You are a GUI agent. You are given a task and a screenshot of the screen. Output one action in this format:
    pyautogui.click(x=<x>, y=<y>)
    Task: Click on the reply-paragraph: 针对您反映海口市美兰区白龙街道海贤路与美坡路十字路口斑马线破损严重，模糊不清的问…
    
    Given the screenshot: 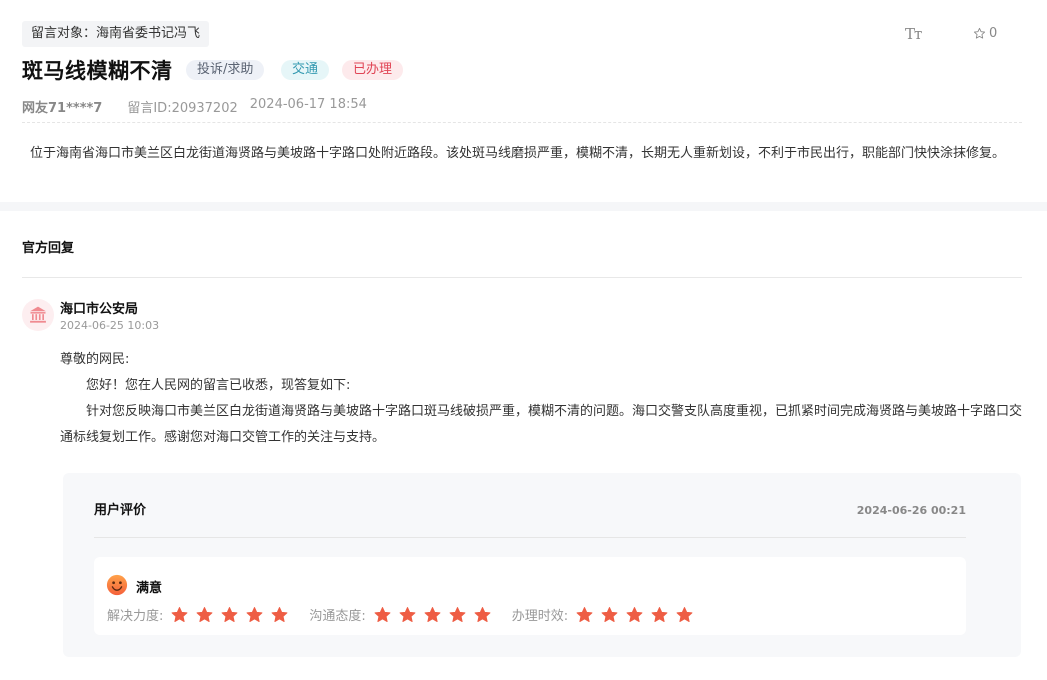 What is the action you would take?
    pyautogui.click(x=541, y=424)
    